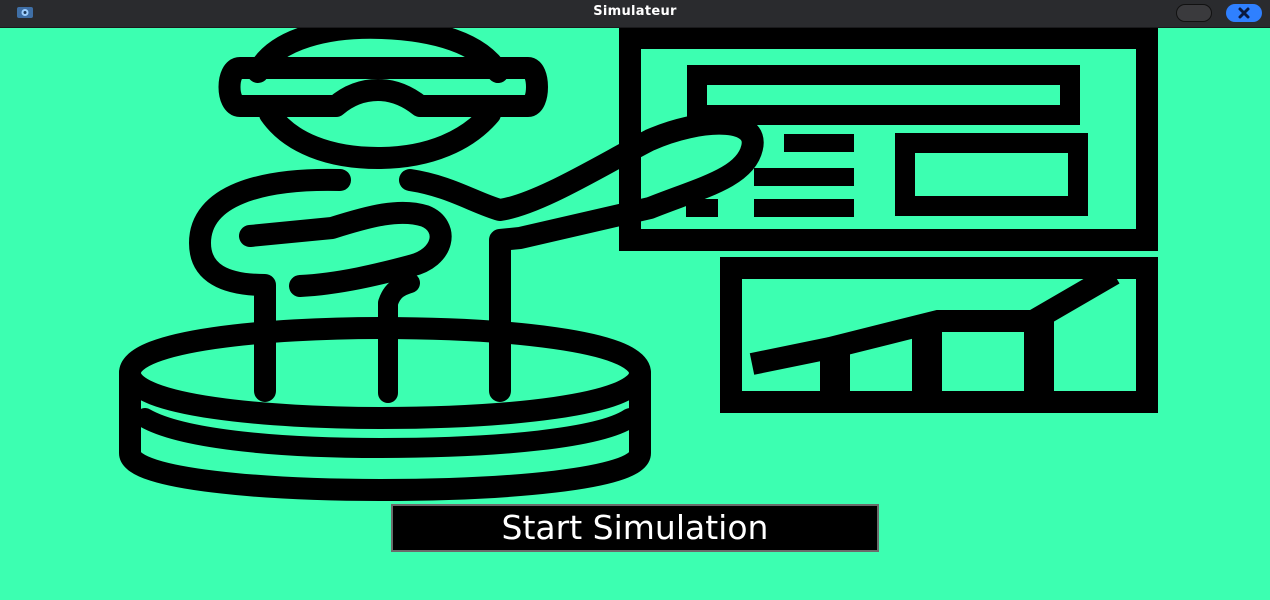  What do you see at coordinates (1194, 13) in the screenshot?
I see `minimize-button` at bounding box center [1194, 13].